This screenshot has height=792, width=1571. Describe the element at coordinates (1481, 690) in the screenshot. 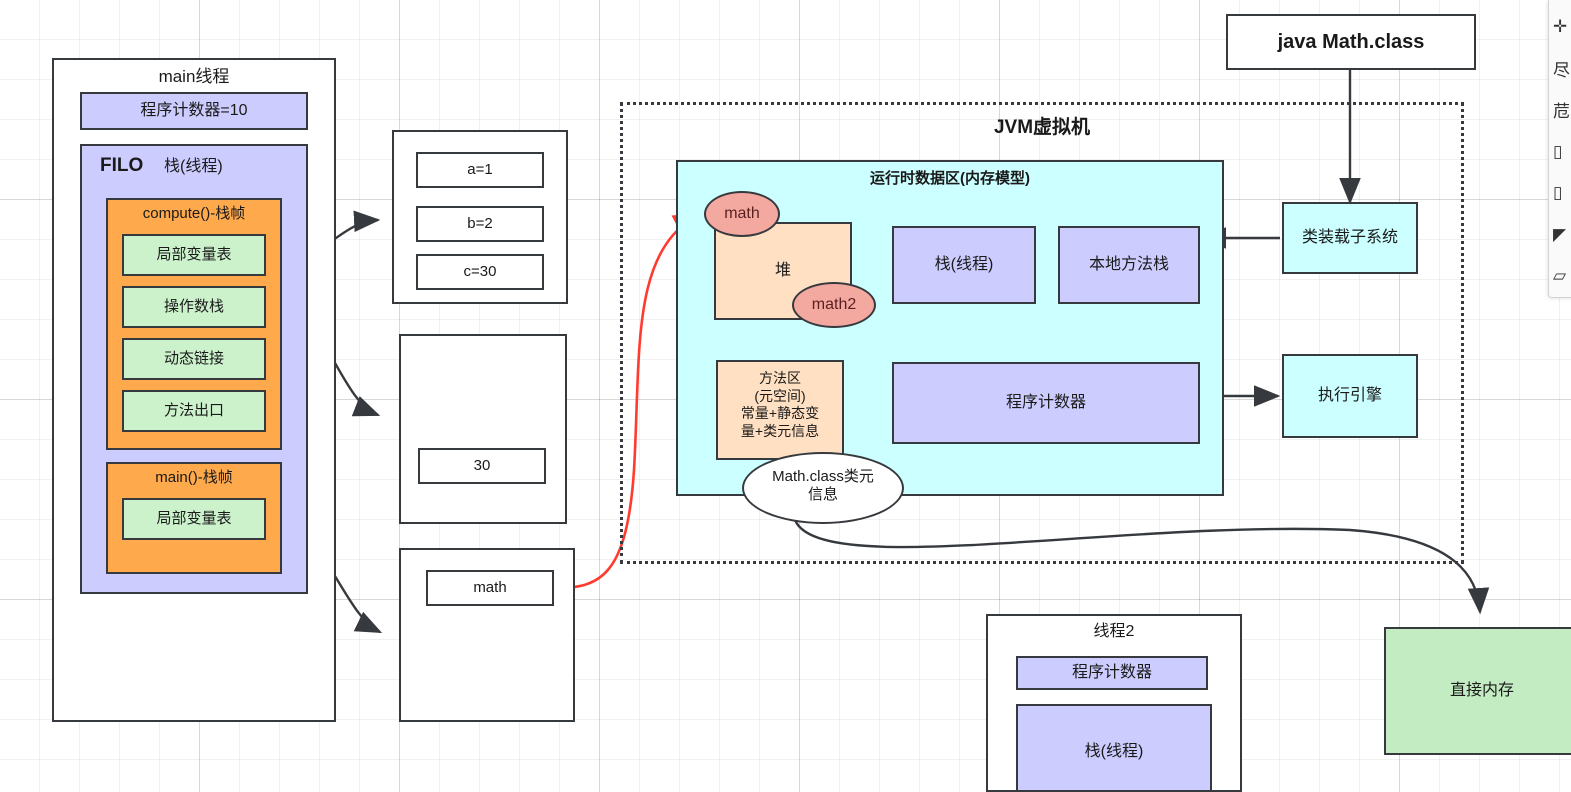

I see `direct-memory-label: 直接内存` at that location.